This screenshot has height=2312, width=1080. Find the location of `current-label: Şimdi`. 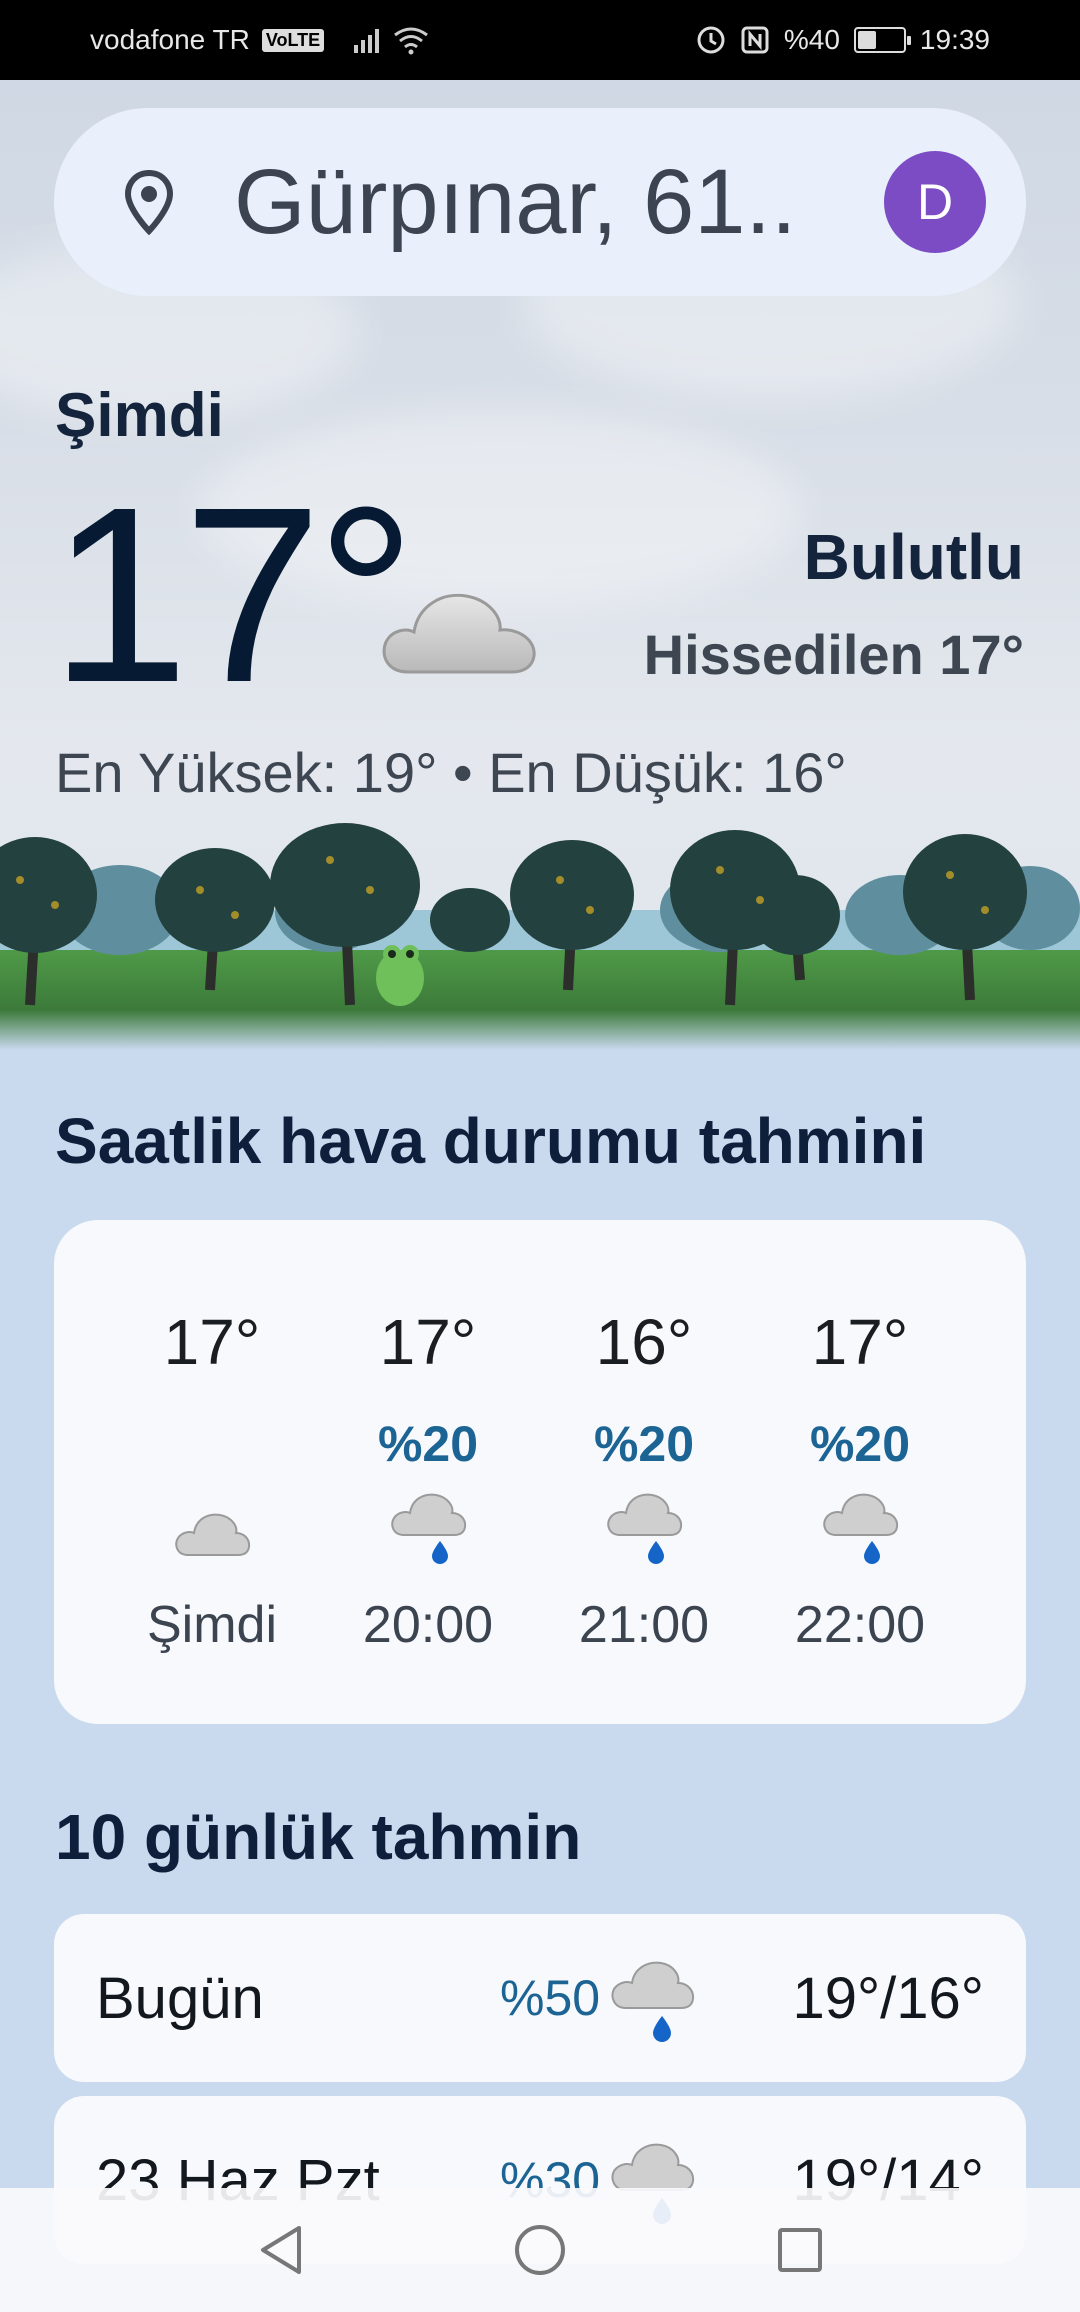

current-label: Şimdi is located at coordinates (139, 415).